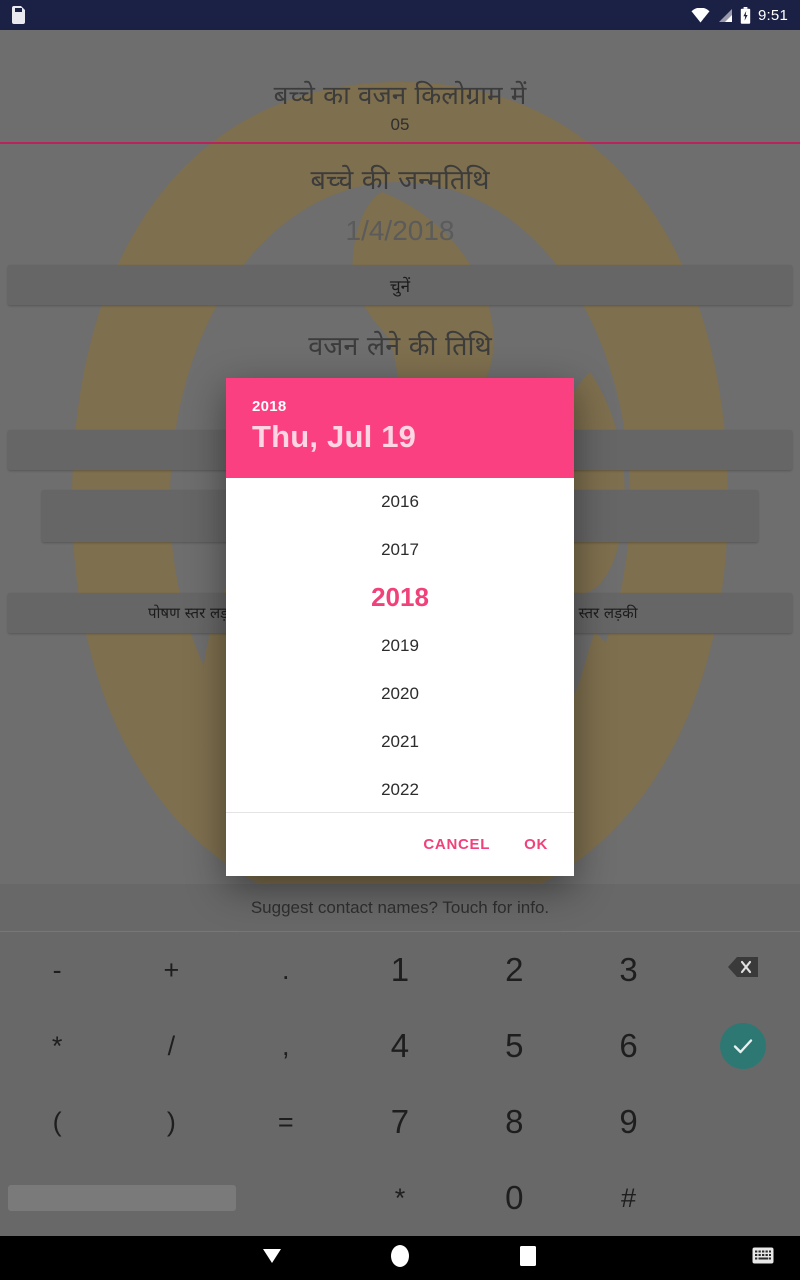  I want to click on key-hash: #, so click(628, 1198).